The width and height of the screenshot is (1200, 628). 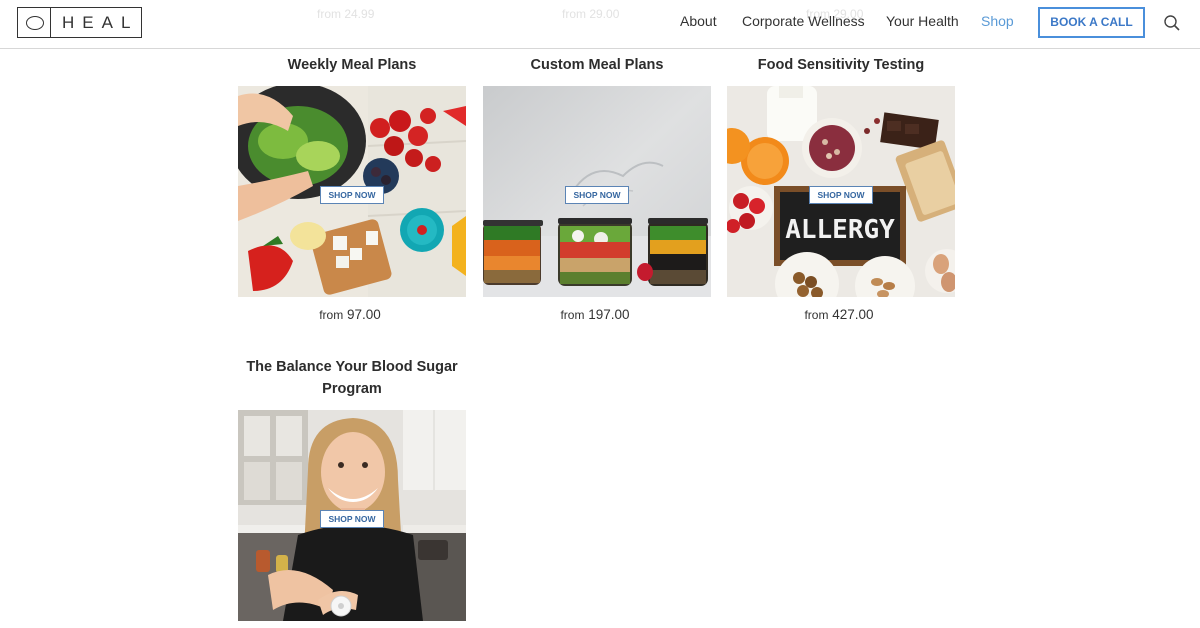 I want to click on ghost-price: from 29.00, so click(x=591, y=14).